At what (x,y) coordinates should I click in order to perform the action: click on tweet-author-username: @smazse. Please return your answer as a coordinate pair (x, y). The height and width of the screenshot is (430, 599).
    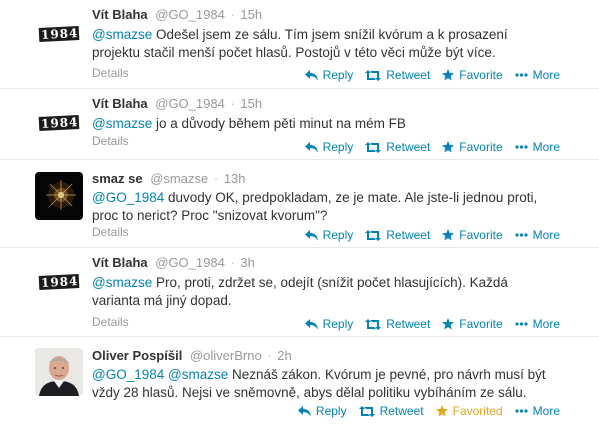
    Looking at the image, I should click on (179, 178).